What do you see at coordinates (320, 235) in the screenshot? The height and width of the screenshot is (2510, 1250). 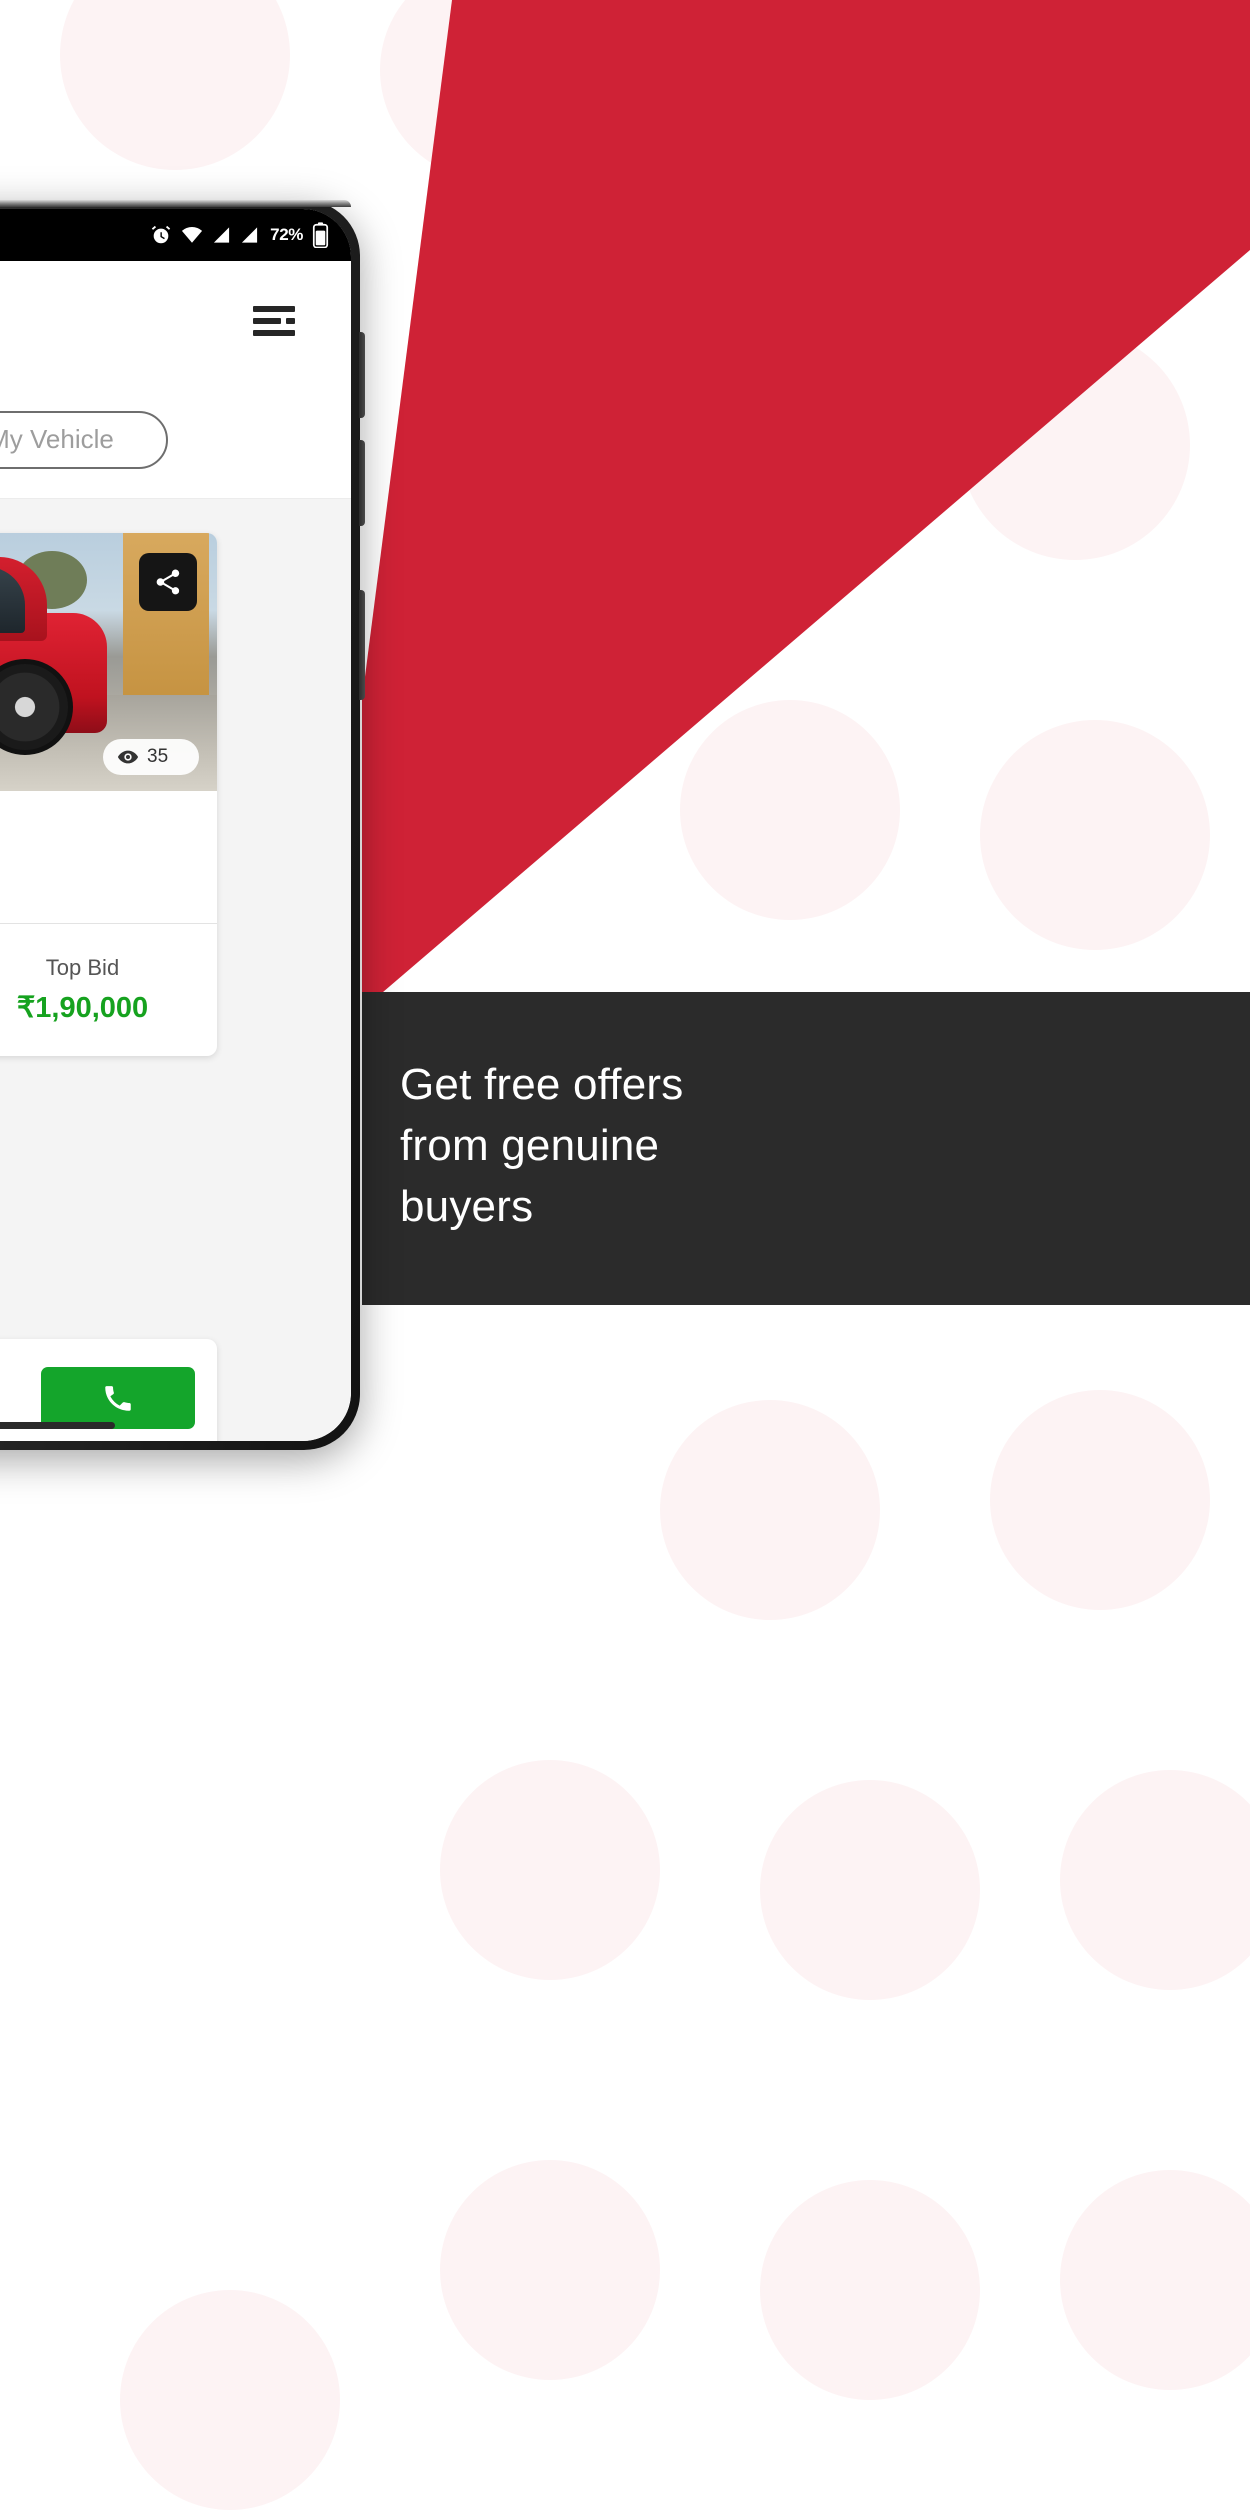 I see `battery-icon` at bounding box center [320, 235].